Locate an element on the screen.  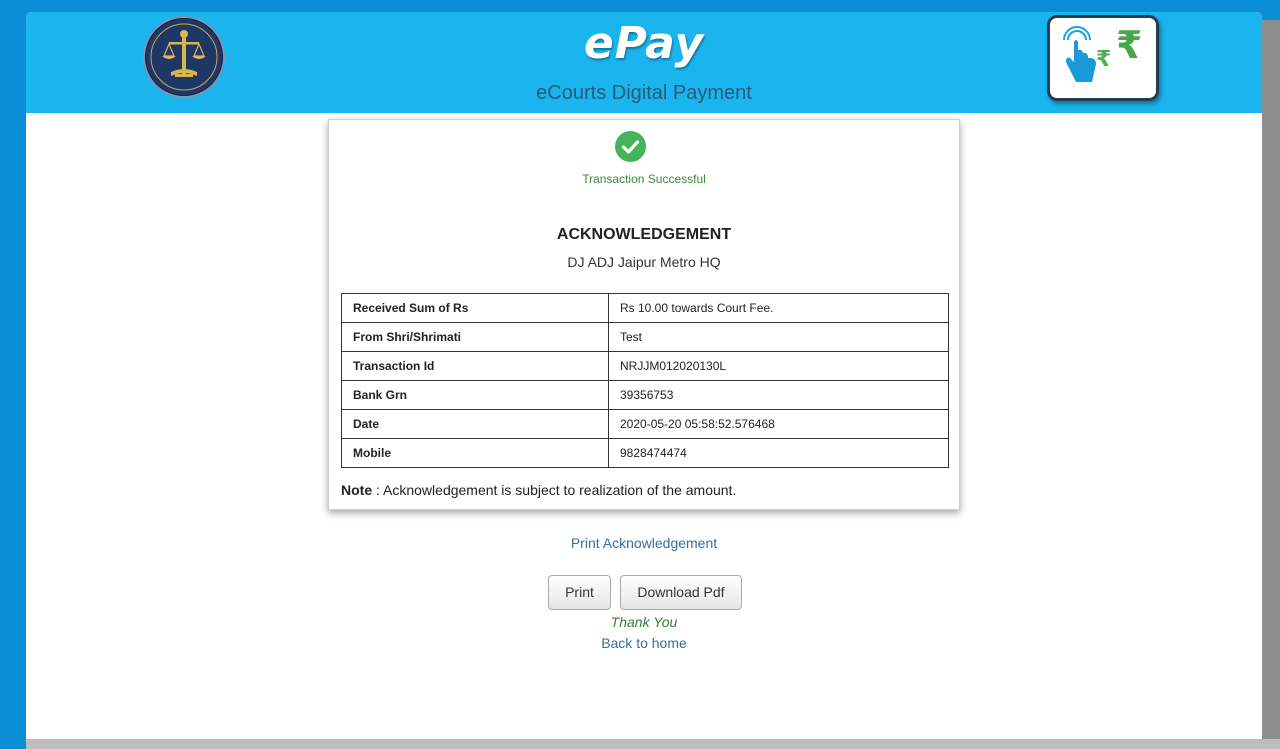
row-label: Bank Grn is located at coordinates (475, 395).